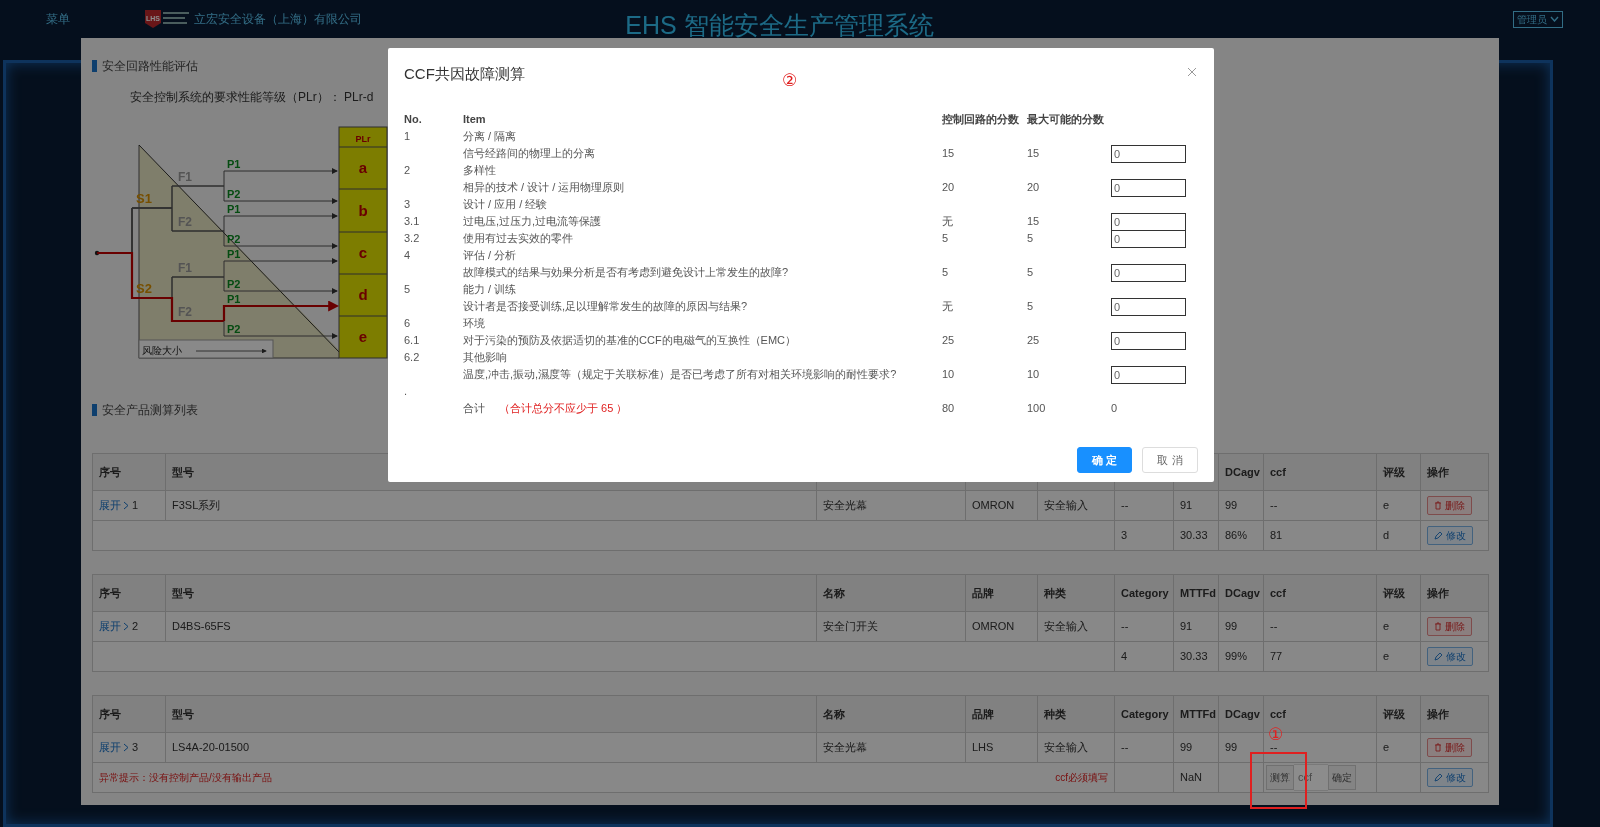  Describe the element at coordinates (1320, 656) in the screenshot. I see `table-cell: 77` at that location.